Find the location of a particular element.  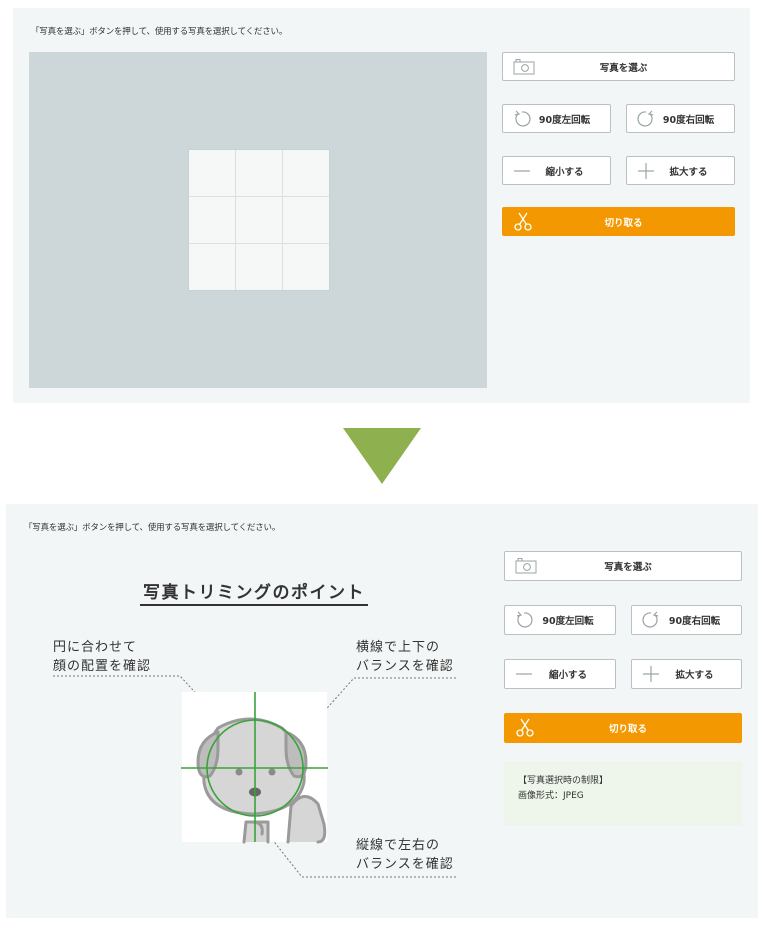

restriction-heading: 【写真選択時の制限】 is located at coordinates (563, 781).